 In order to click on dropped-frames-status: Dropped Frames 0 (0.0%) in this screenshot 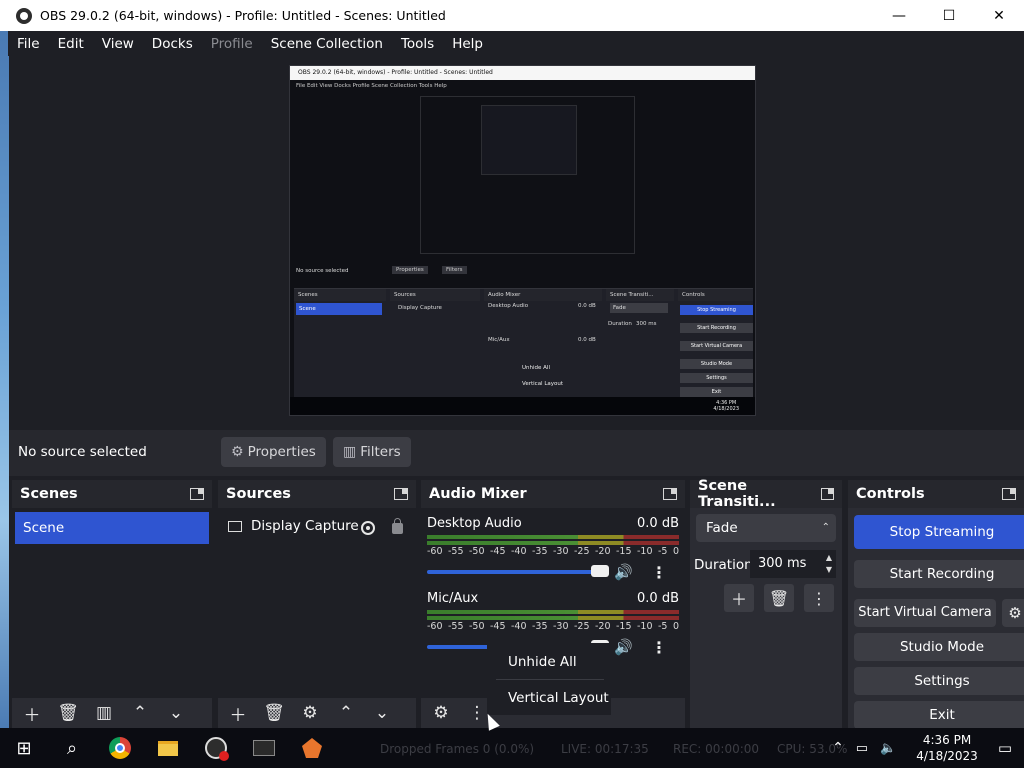, I will do `click(457, 749)`.